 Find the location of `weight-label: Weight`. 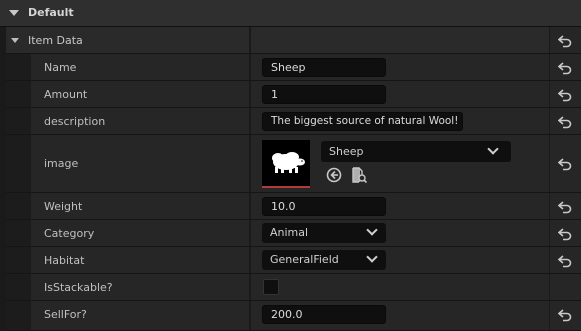

weight-label: Weight is located at coordinates (63, 206).